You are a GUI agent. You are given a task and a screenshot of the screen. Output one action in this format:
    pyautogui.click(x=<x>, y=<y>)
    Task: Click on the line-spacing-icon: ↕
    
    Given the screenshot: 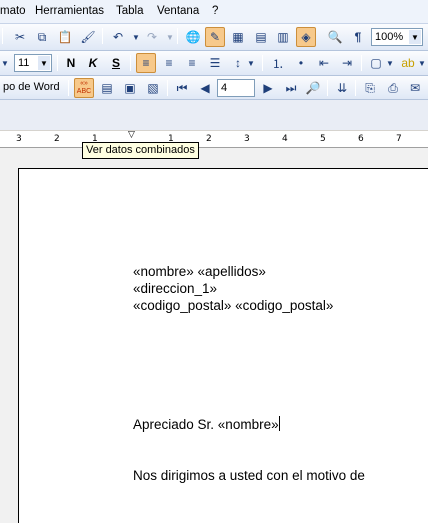 What is the action you would take?
    pyautogui.click(x=238, y=63)
    